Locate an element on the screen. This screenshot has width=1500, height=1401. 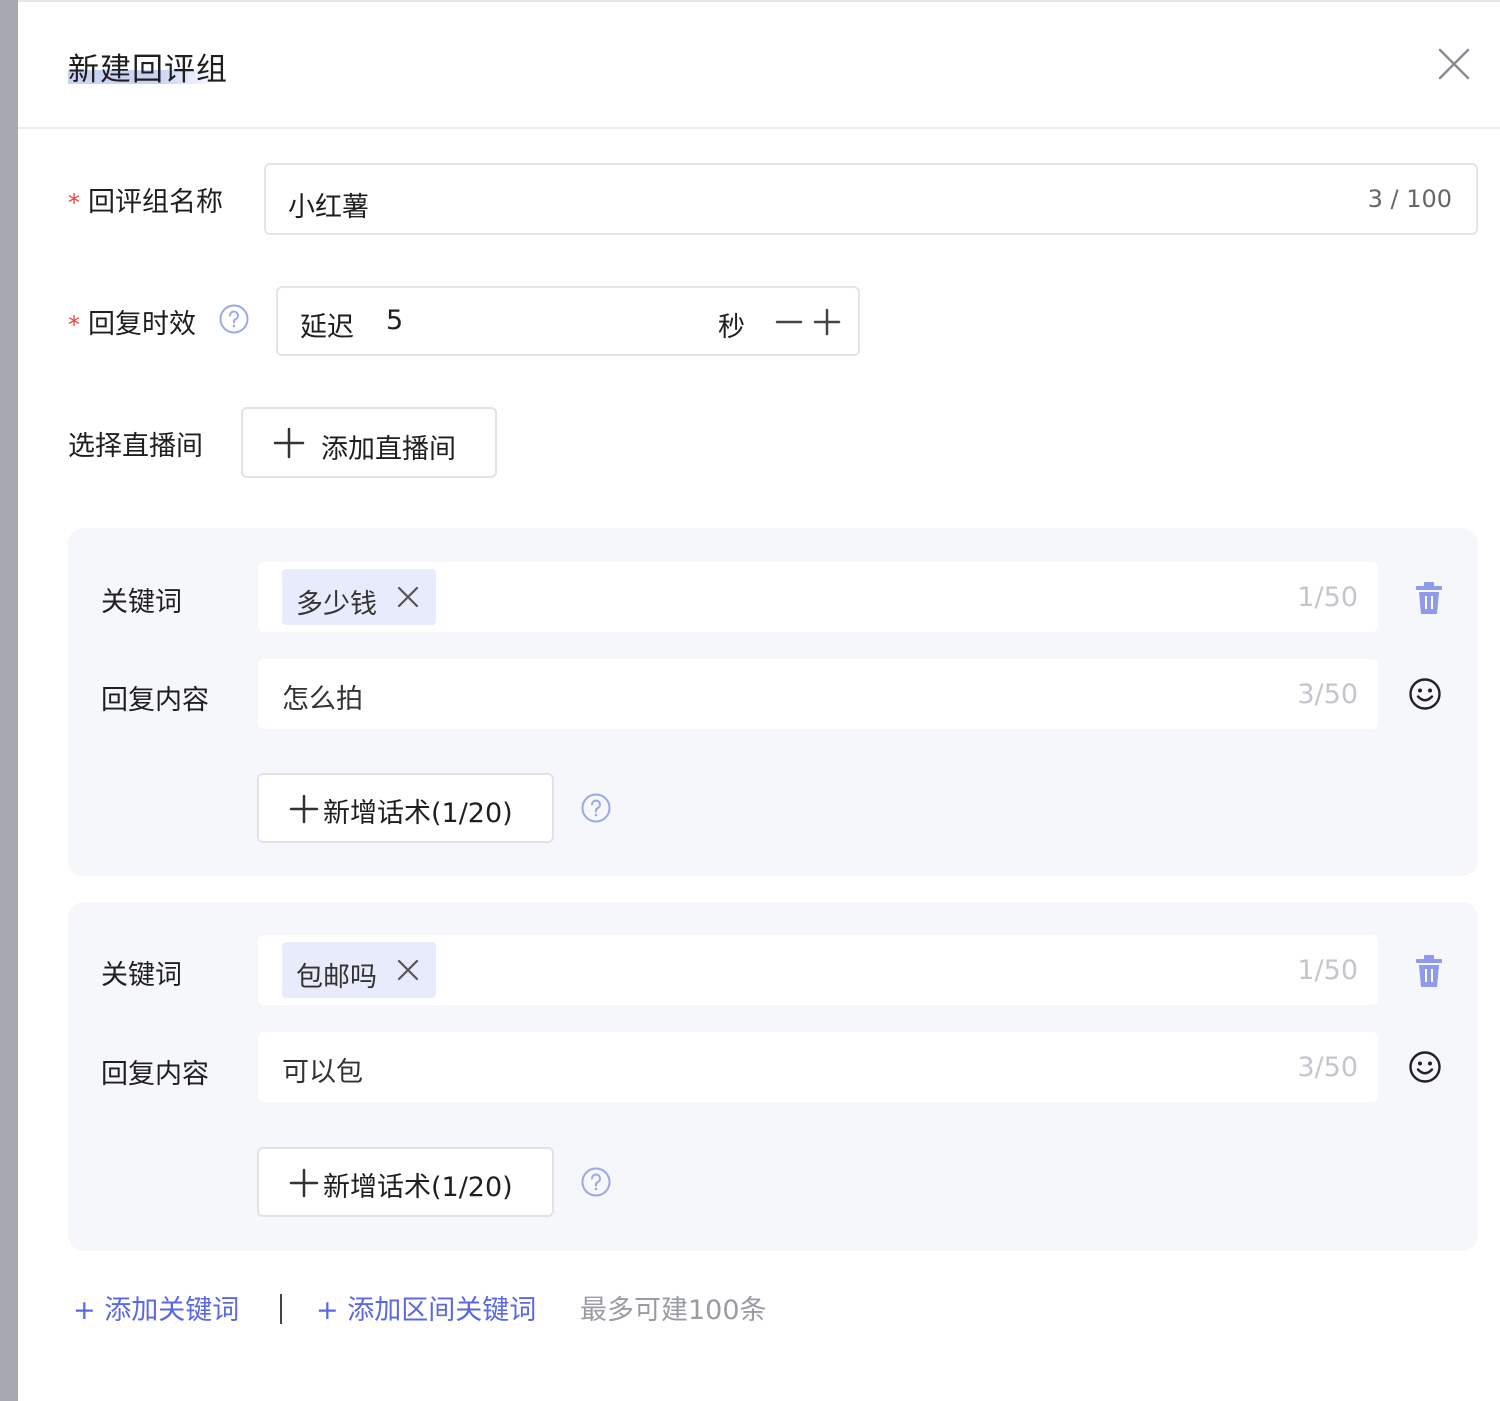
keyword-tag: 包邮吗 is located at coordinates (359, 970).